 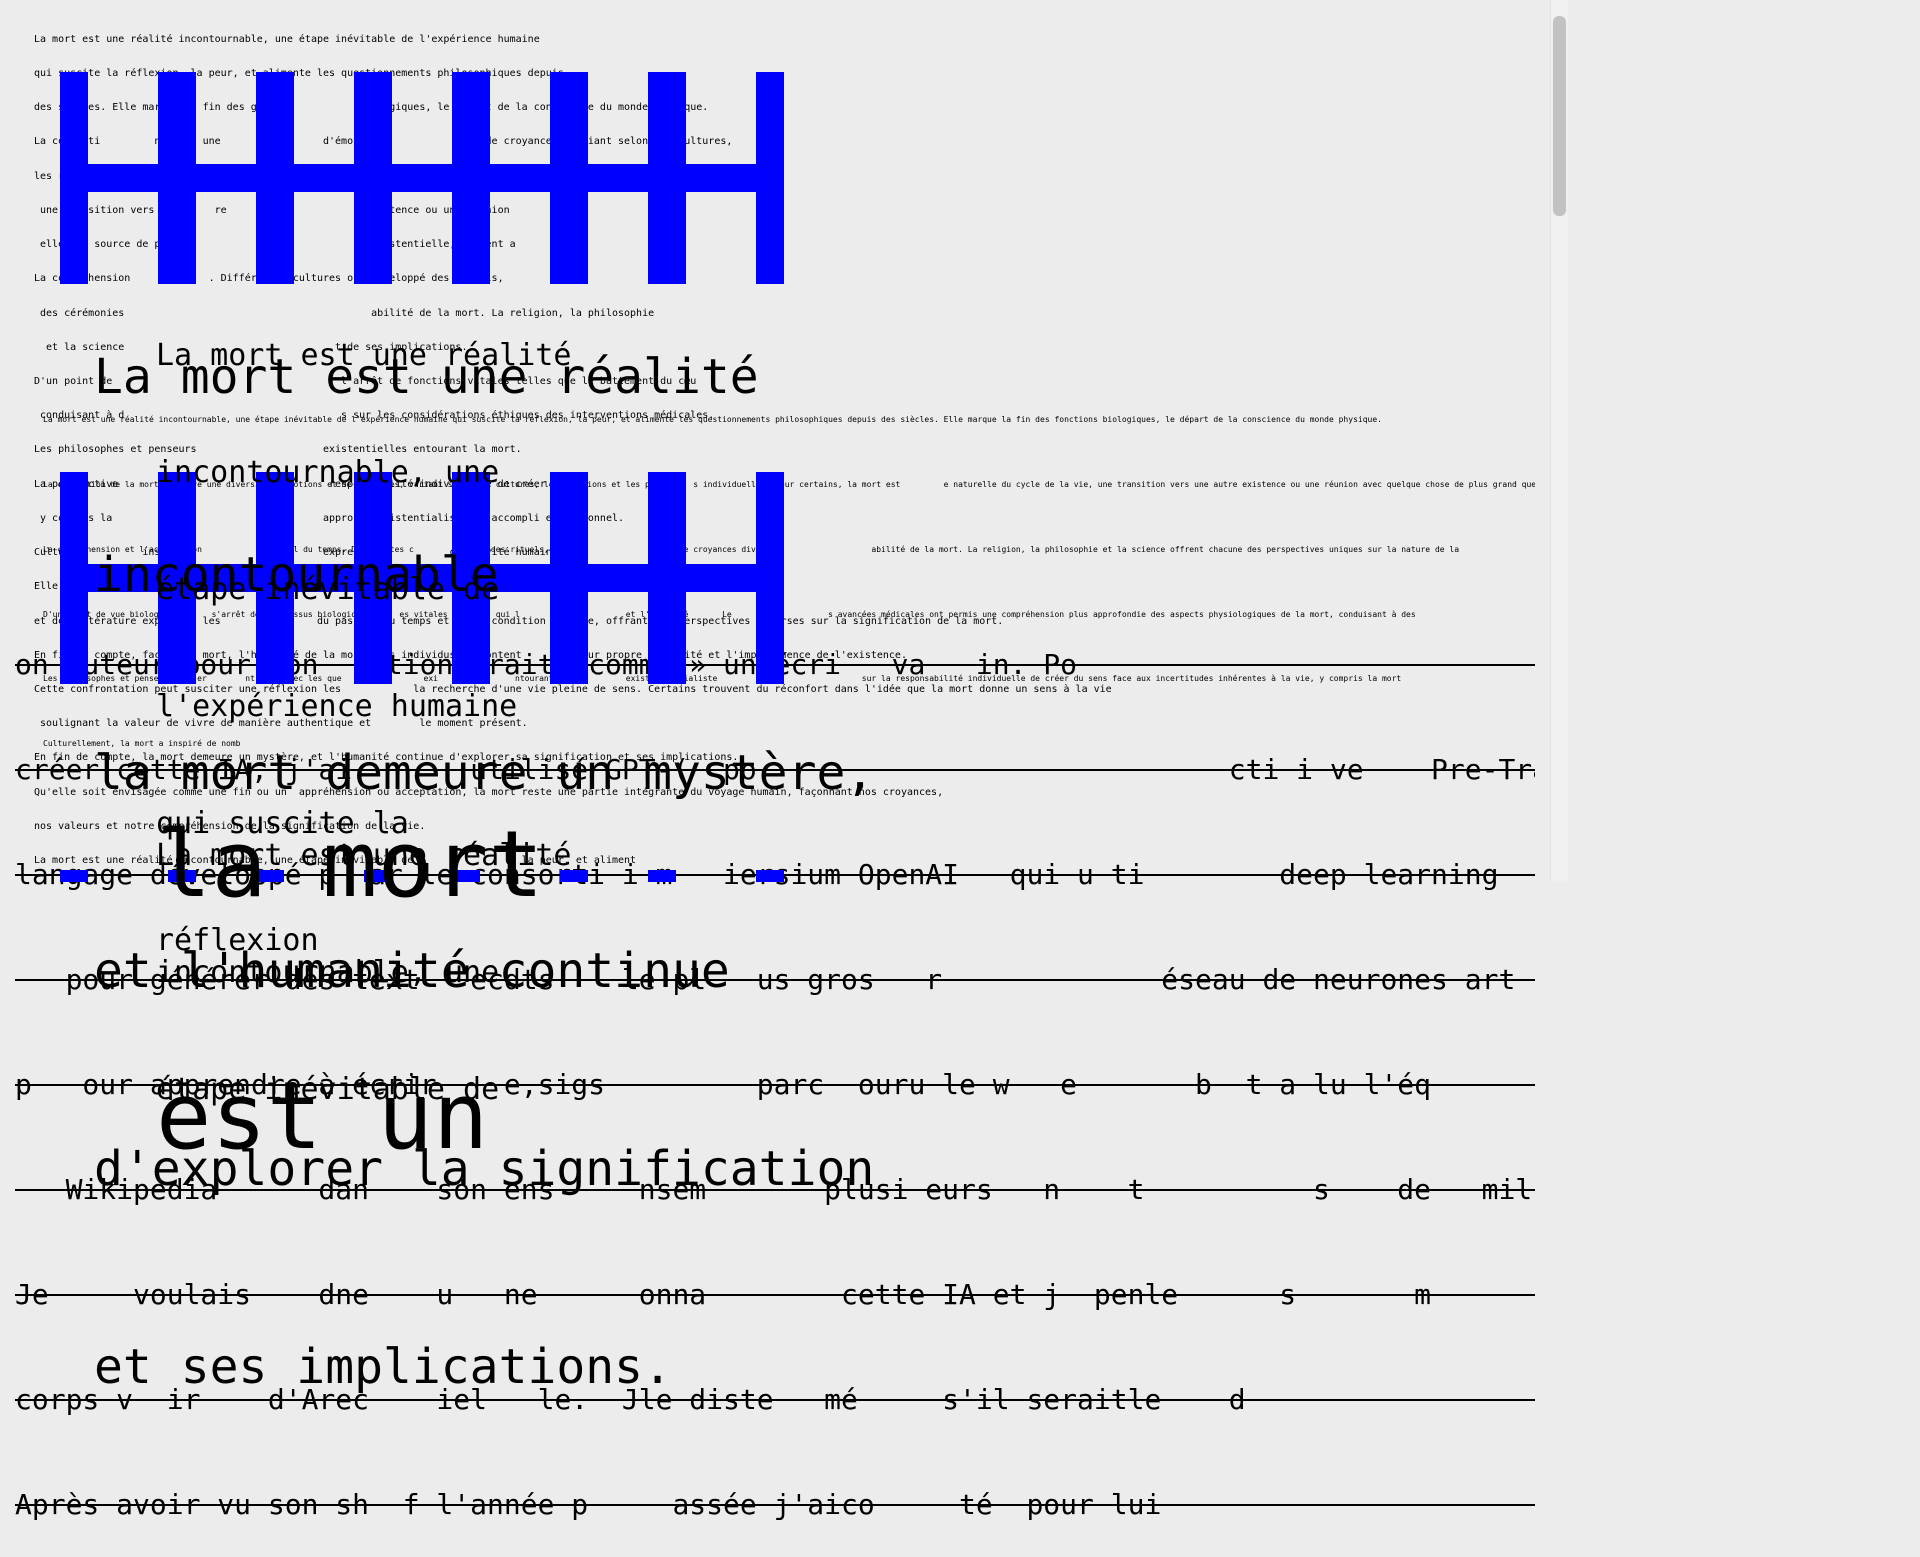 What do you see at coordinates (383, 1367) in the screenshot?
I see `text-line: et ses implications.` at bounding box center [383, 1367].